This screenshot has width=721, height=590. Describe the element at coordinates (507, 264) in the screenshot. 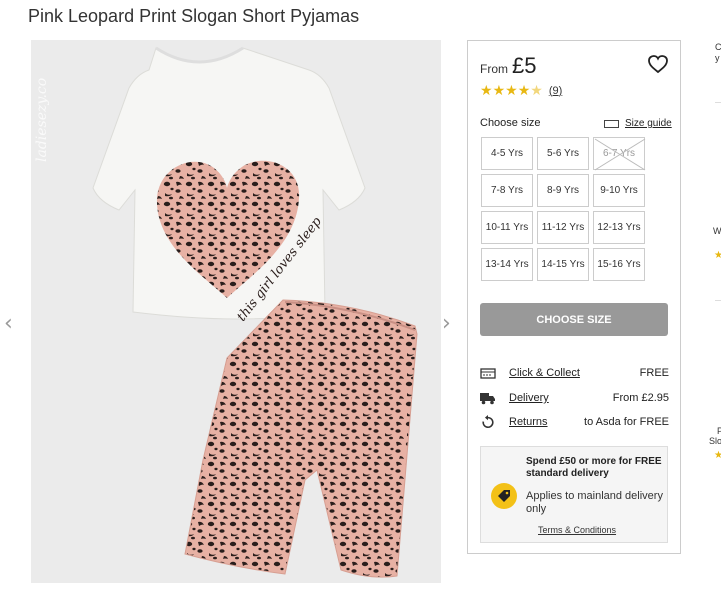

I see `size-option: 13-14 Yrs` at that location.